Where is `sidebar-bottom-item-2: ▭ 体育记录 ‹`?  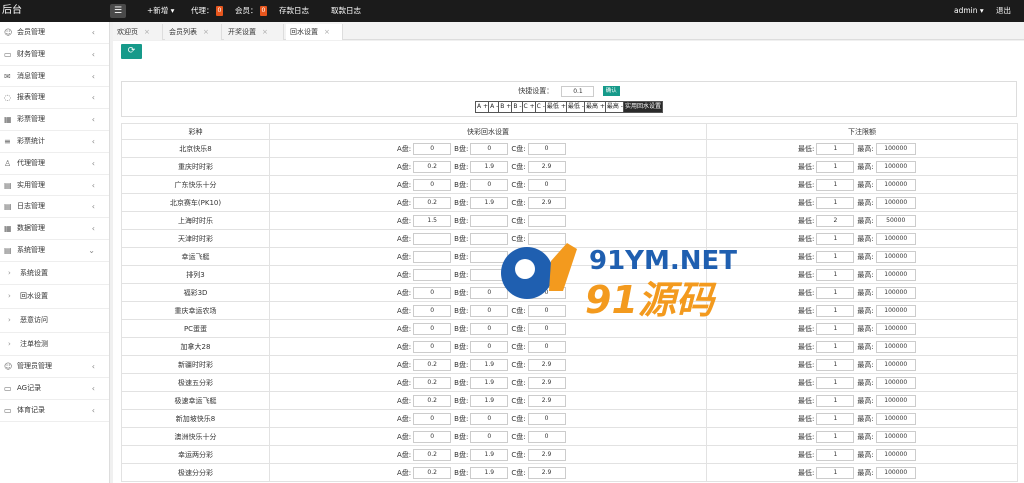
sidebar-bottom-item-2: ▭ 体育记录 ‹ is located at coordinates (54, 411).